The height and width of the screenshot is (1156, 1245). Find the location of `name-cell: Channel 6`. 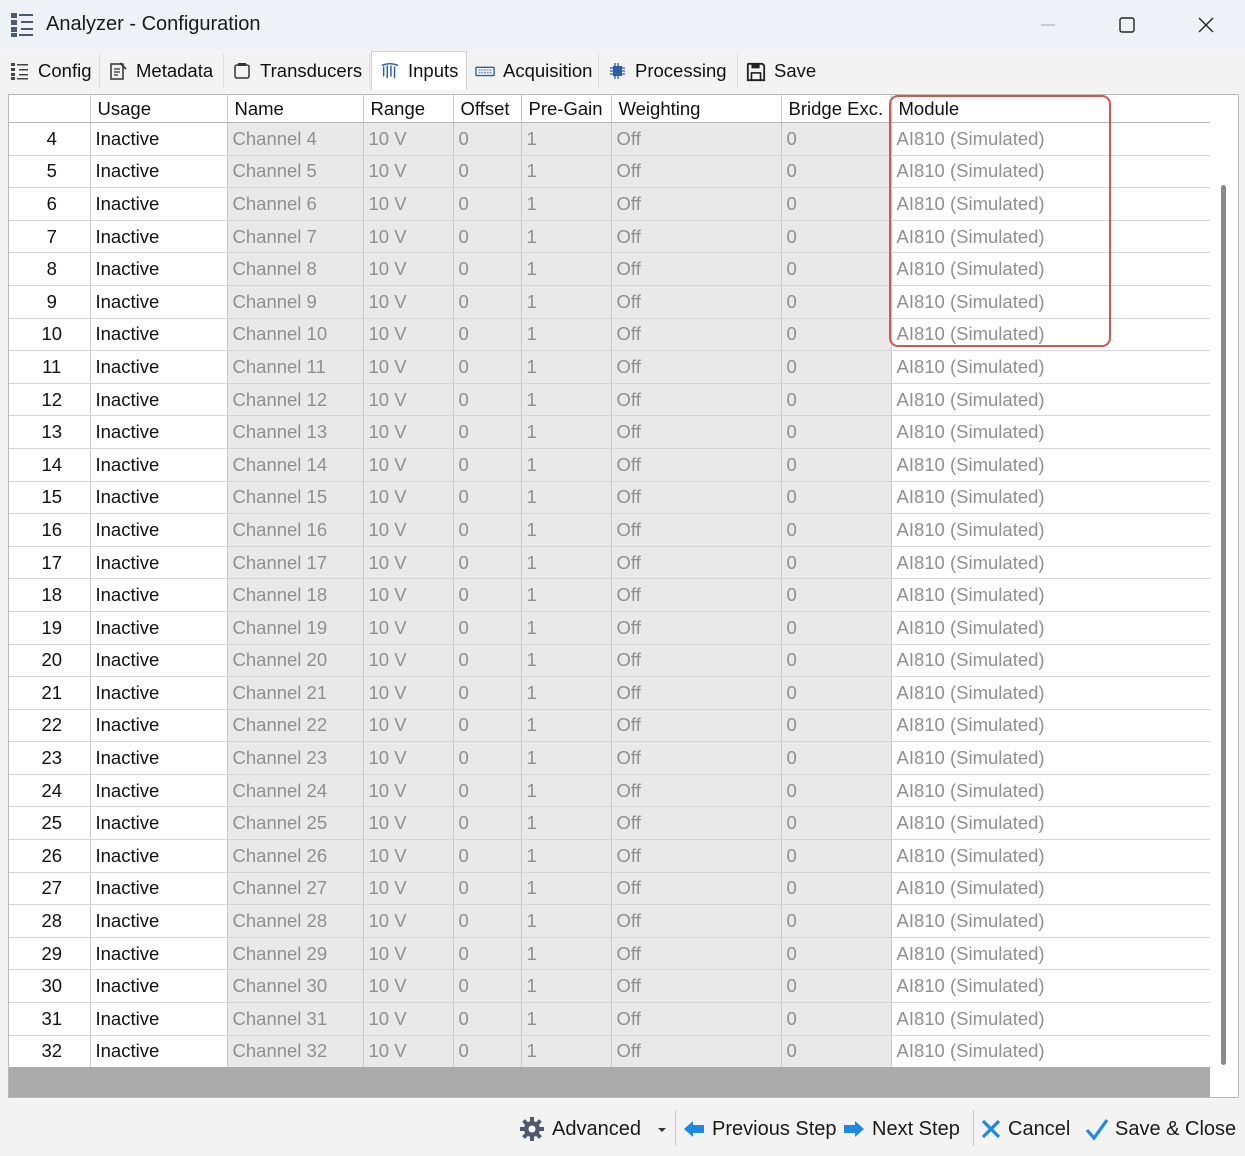

name-cell: Channel 6 is located at coordinates (295, 204).